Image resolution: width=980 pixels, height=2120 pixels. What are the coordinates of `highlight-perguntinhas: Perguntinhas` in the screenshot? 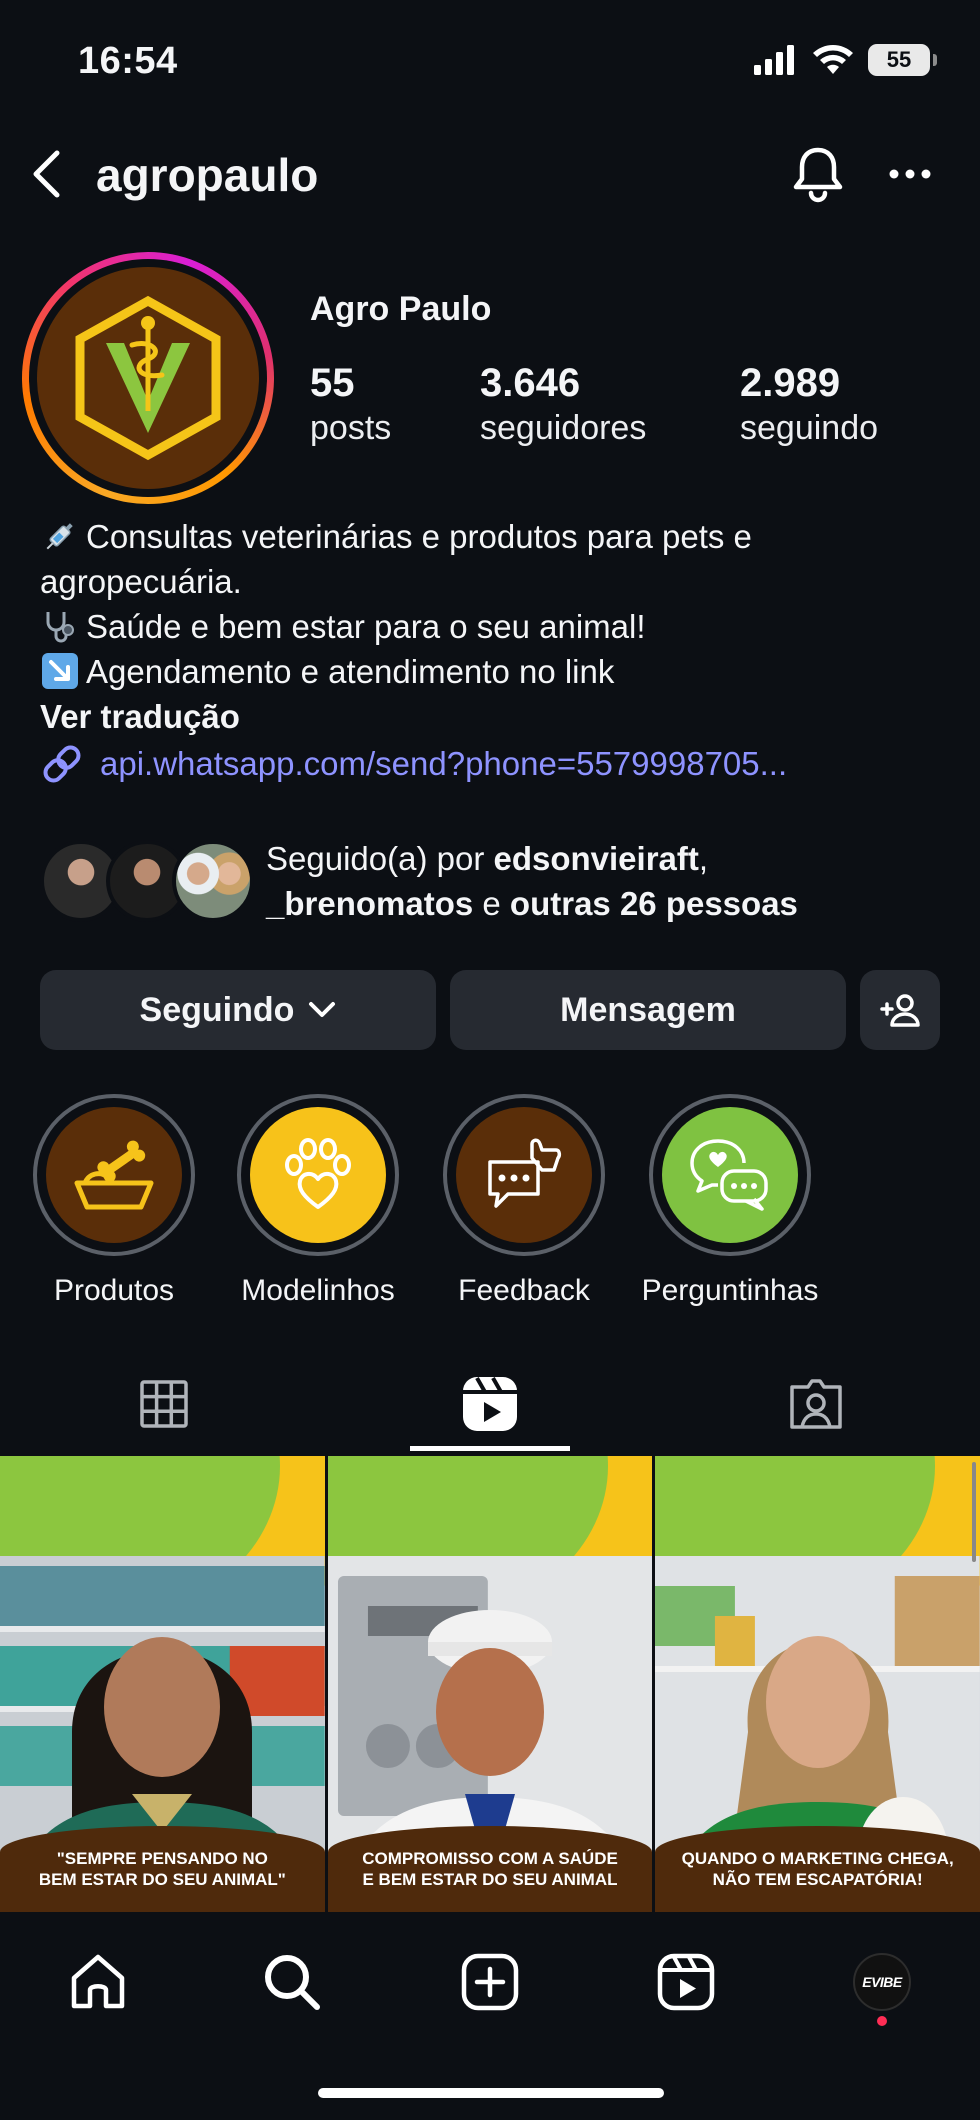 It's located at (730, 1201).